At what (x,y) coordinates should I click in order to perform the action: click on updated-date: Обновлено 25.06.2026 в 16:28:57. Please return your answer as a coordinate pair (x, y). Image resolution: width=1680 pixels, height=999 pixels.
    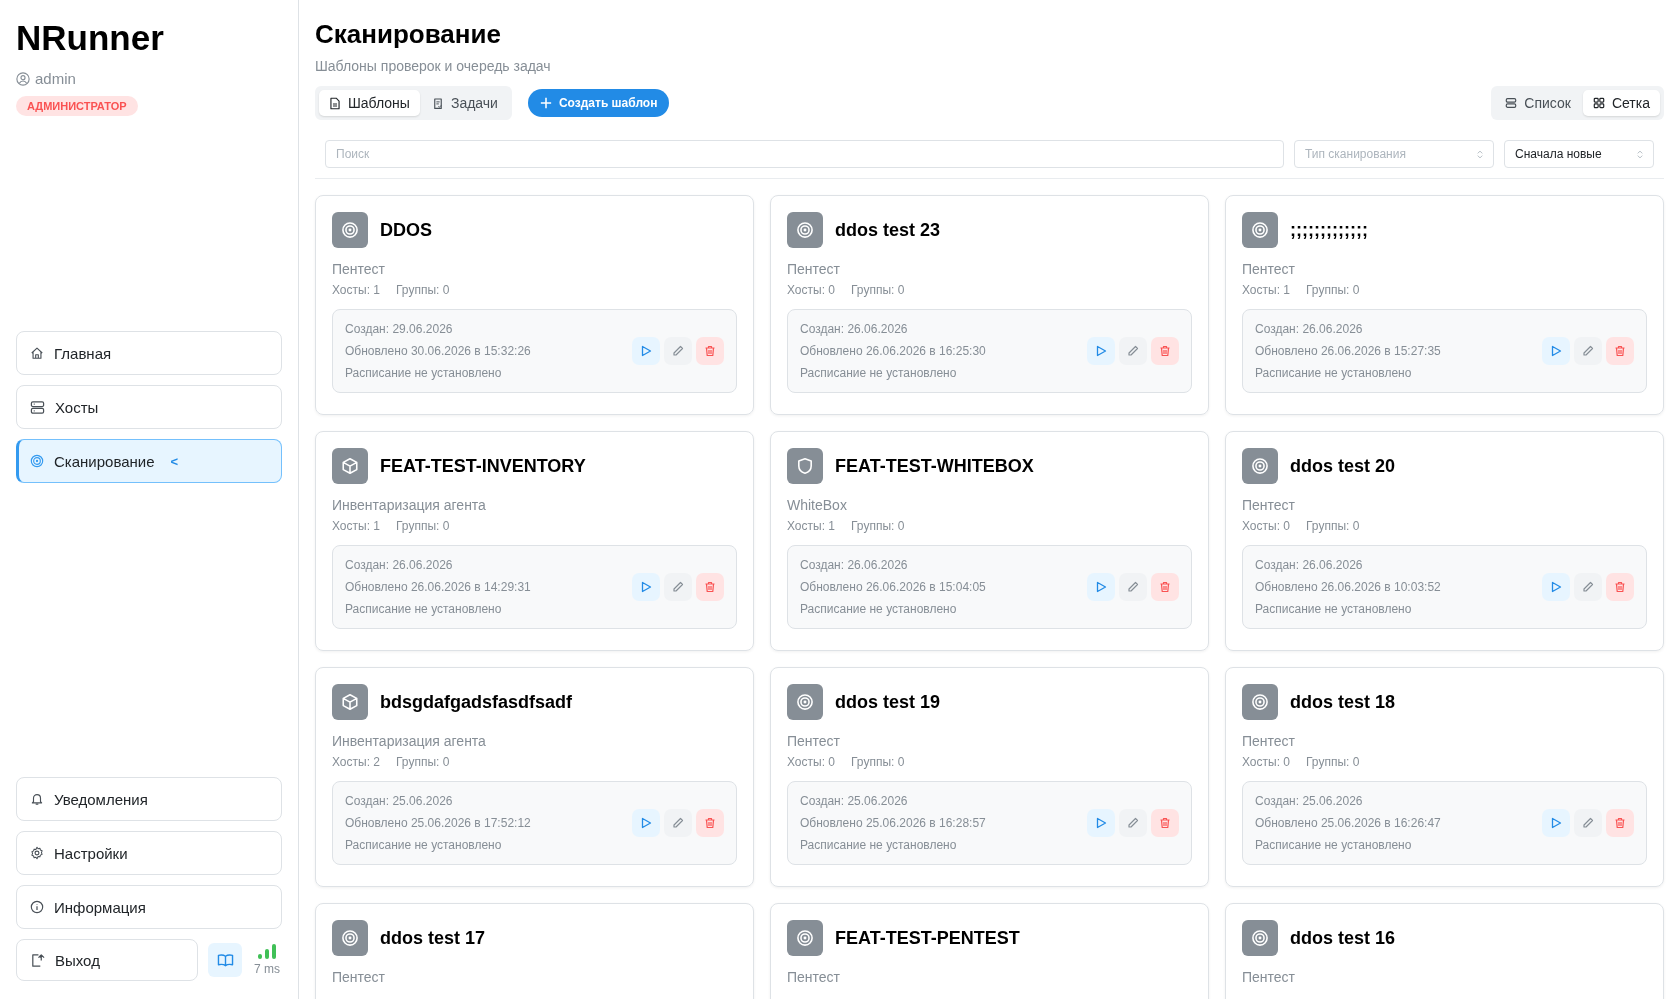
    Looking at the image, I should click on (893, 823).